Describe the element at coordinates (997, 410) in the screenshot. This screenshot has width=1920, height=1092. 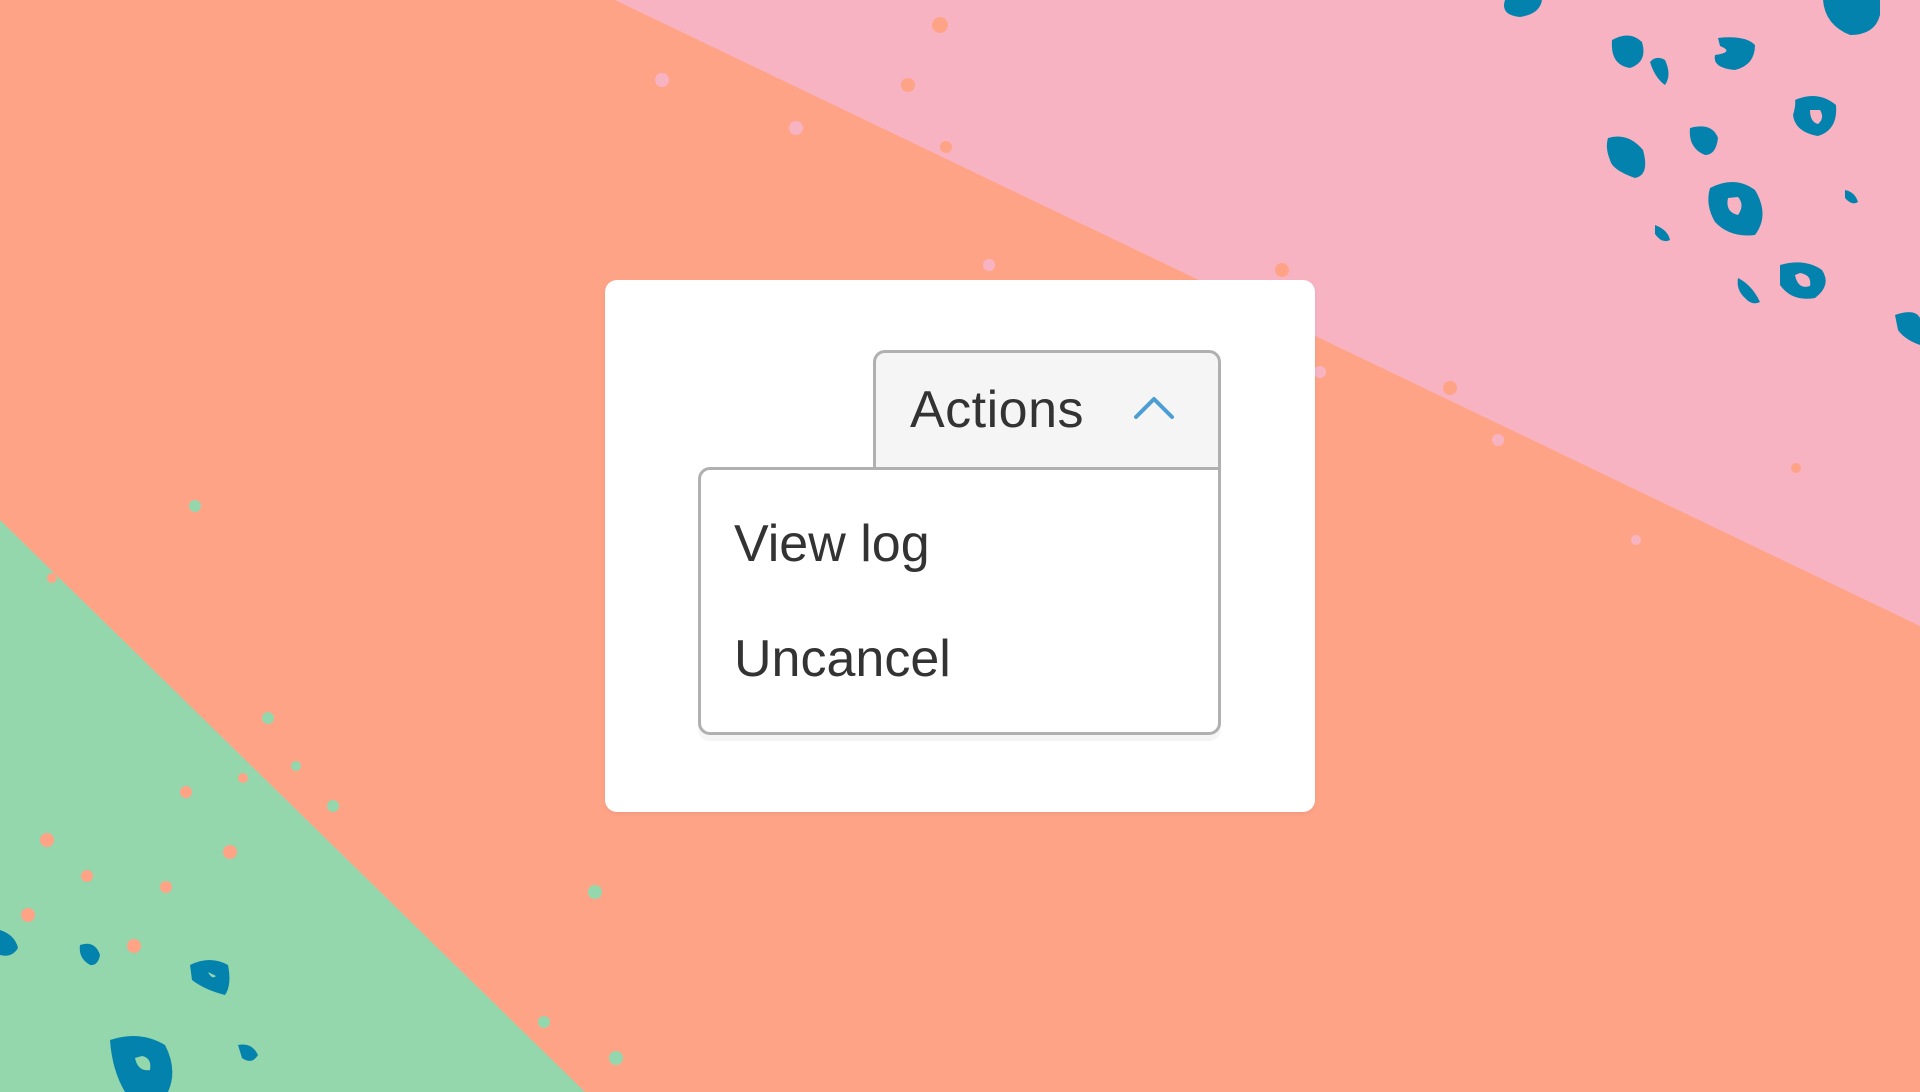
I see `actions-button-label: Actions` at that location.